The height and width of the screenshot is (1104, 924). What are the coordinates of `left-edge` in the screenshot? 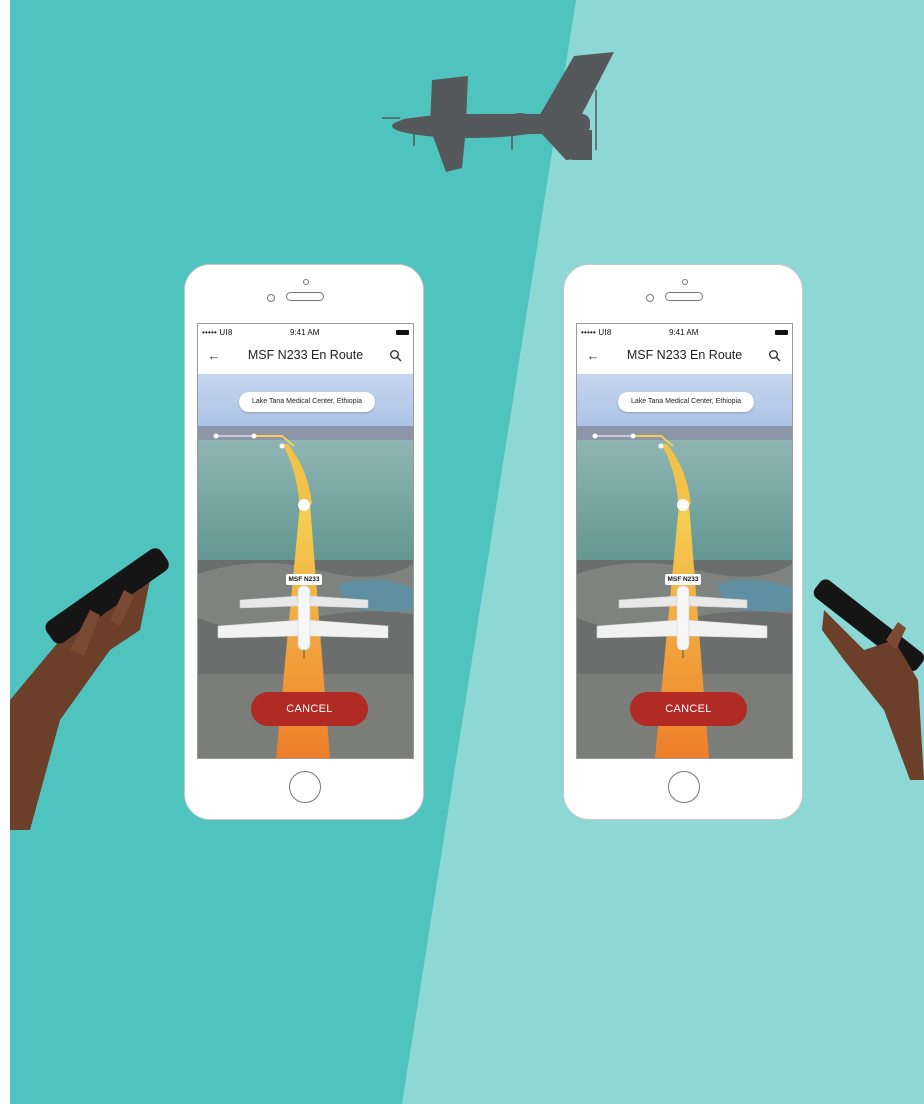 It's located at (5, 552).